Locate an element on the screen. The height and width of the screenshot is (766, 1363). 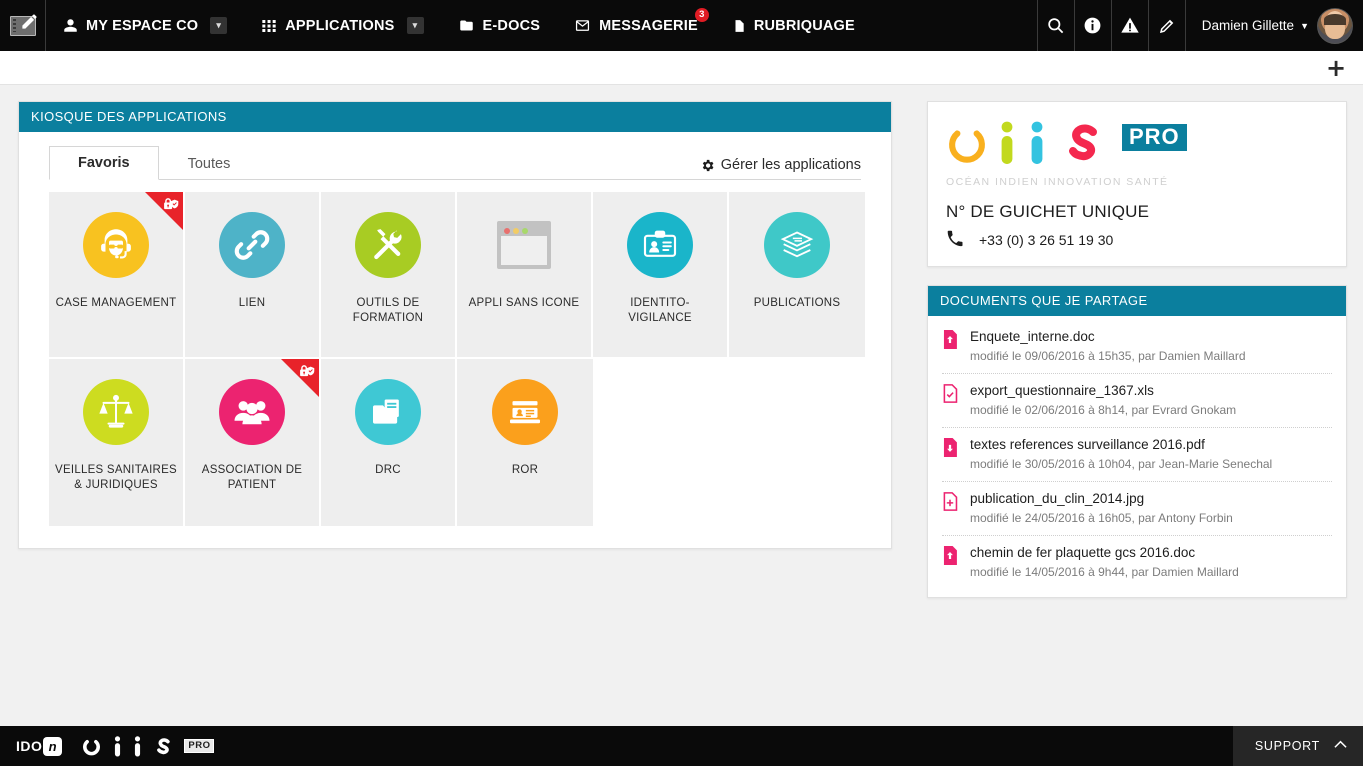
app-tile-appli-sans-icone: APPLI SANS ICONE is located at coordinates (525, 275).